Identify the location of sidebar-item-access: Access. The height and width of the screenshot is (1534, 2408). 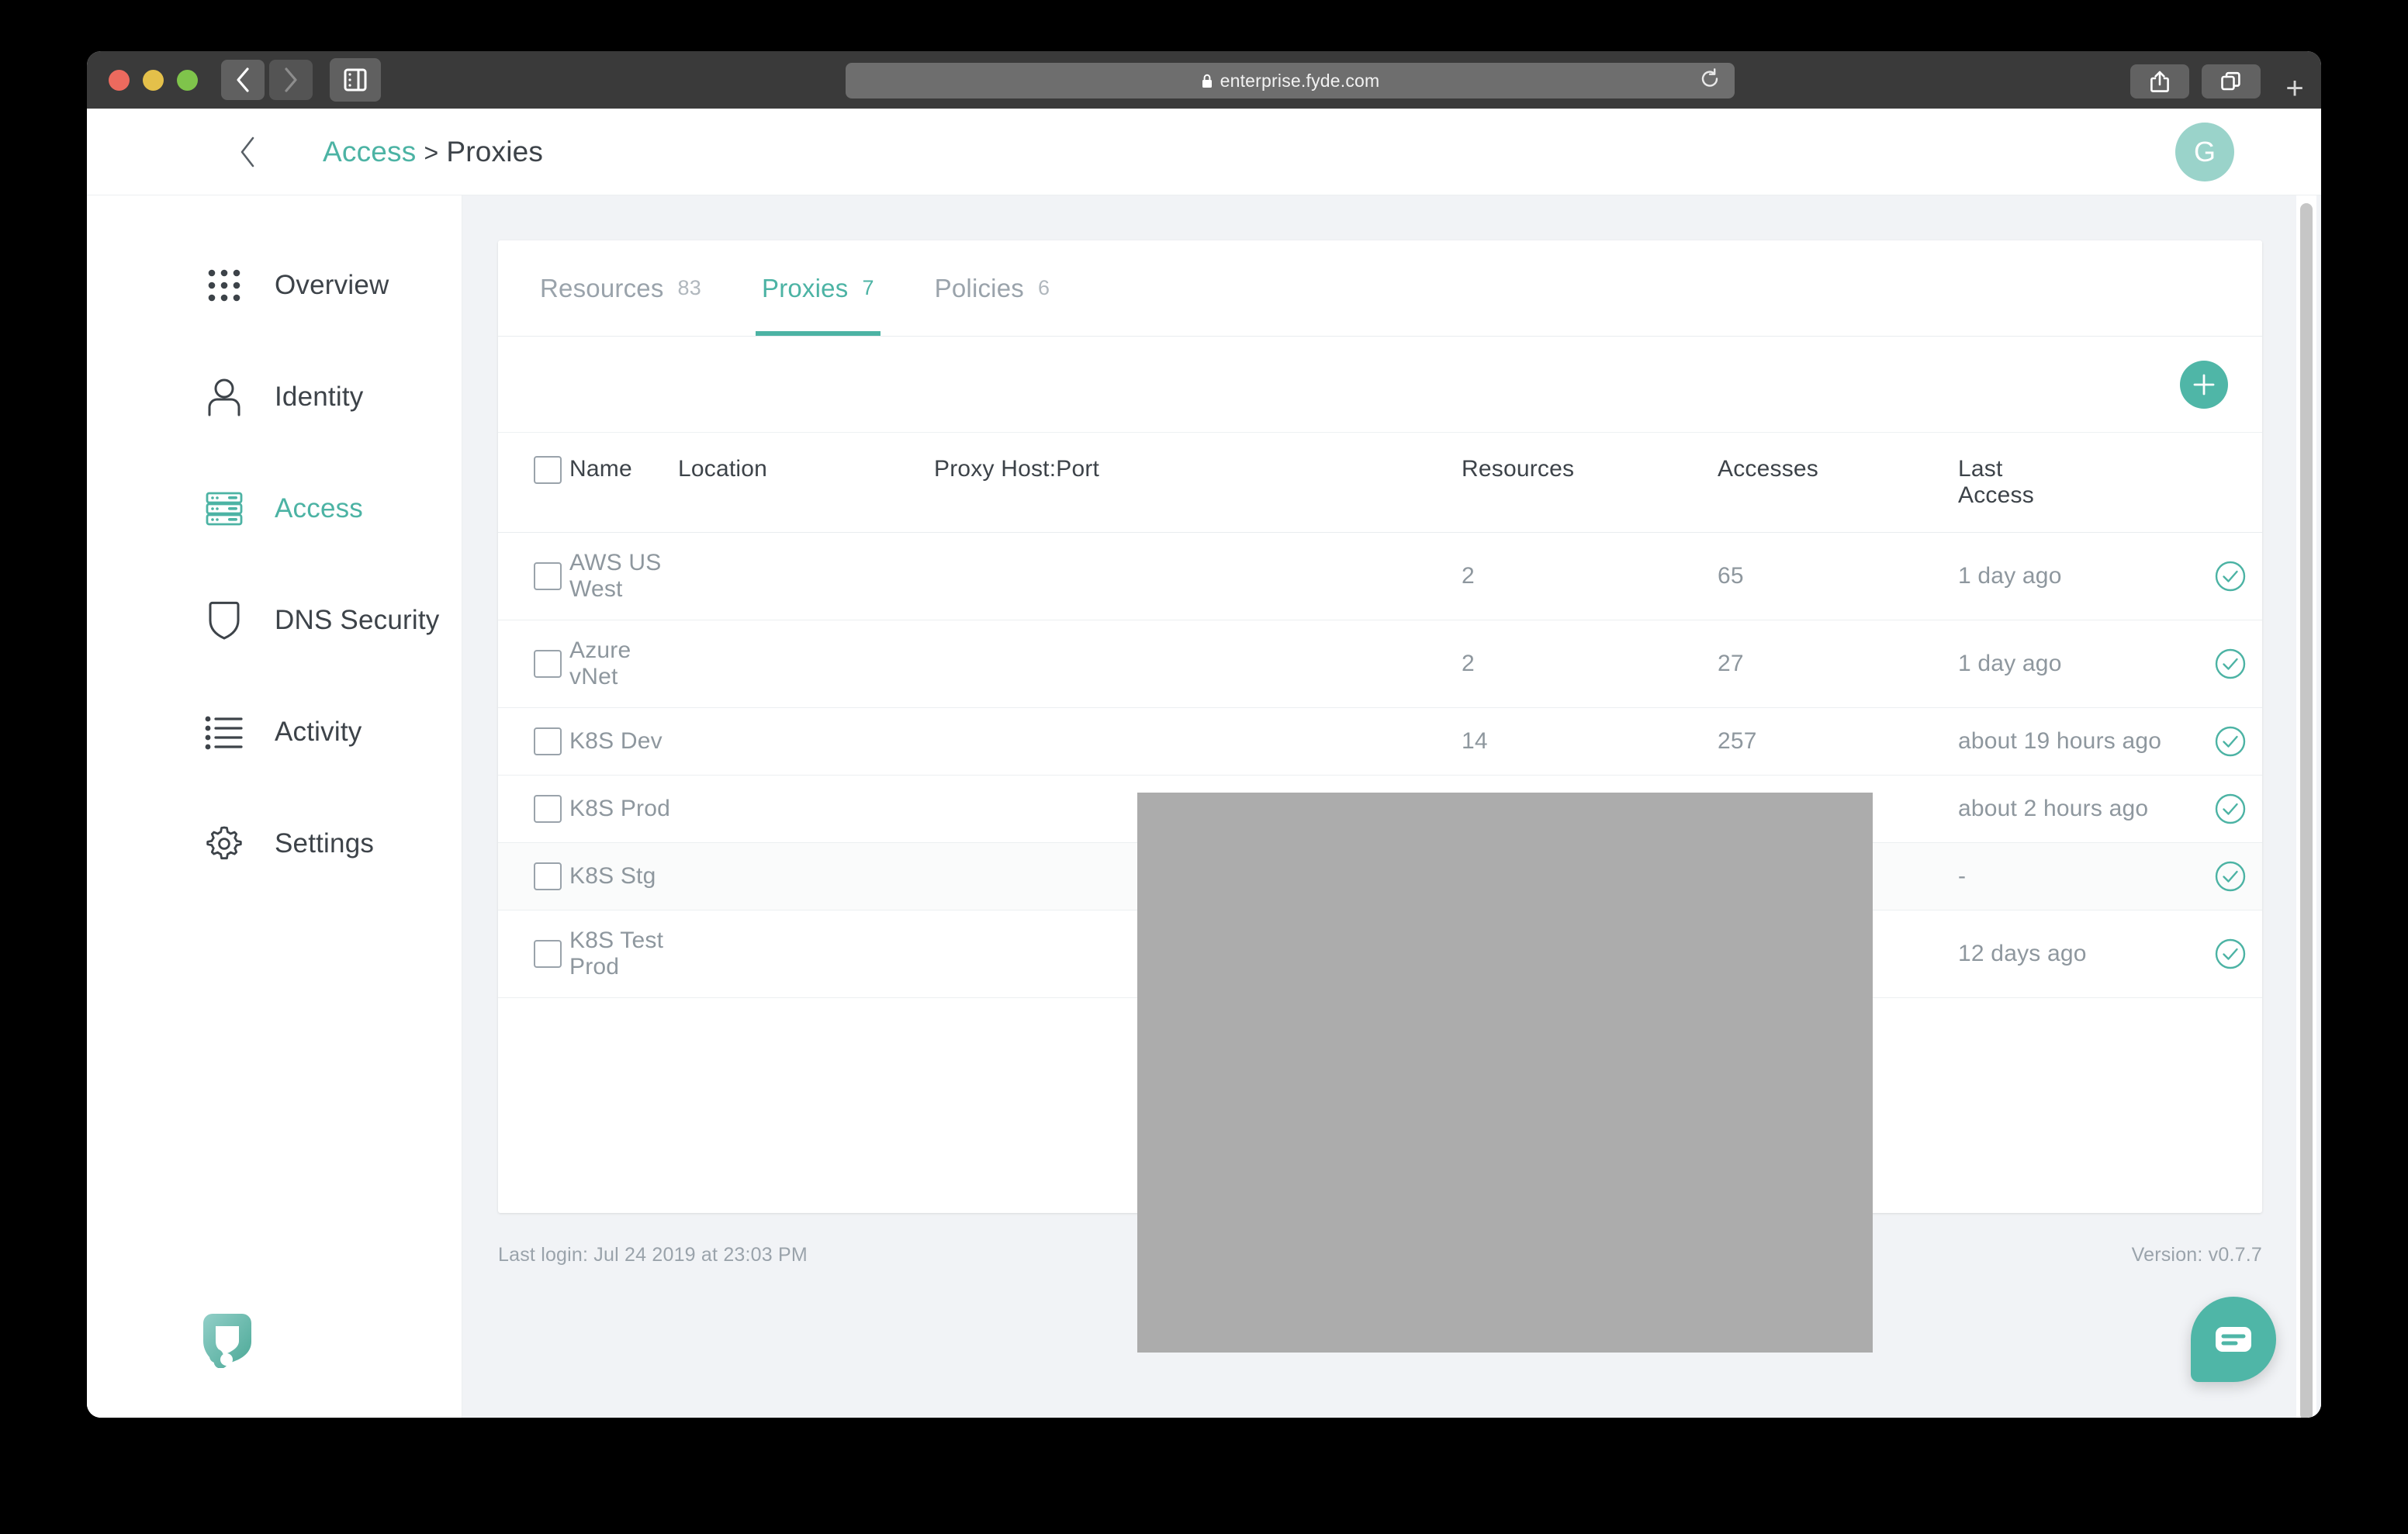
(274, 508).